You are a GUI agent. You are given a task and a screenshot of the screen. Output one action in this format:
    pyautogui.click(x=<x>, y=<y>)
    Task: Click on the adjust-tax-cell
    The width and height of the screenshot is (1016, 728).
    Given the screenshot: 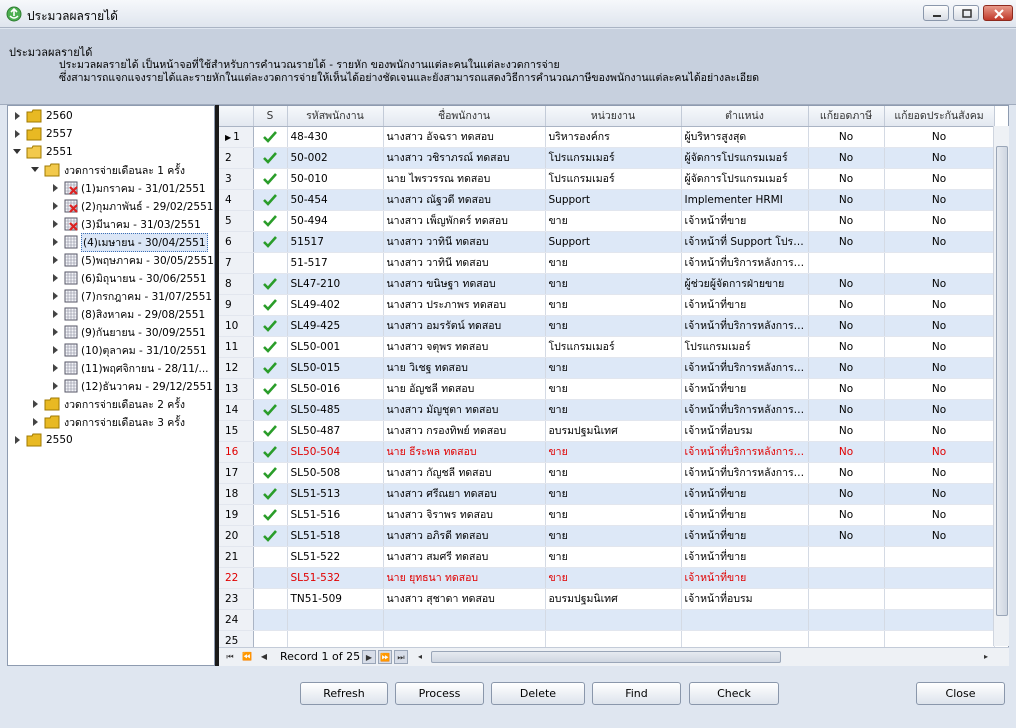 What is the action you would take?
    pyautogui.click(x=846, y=620)
    